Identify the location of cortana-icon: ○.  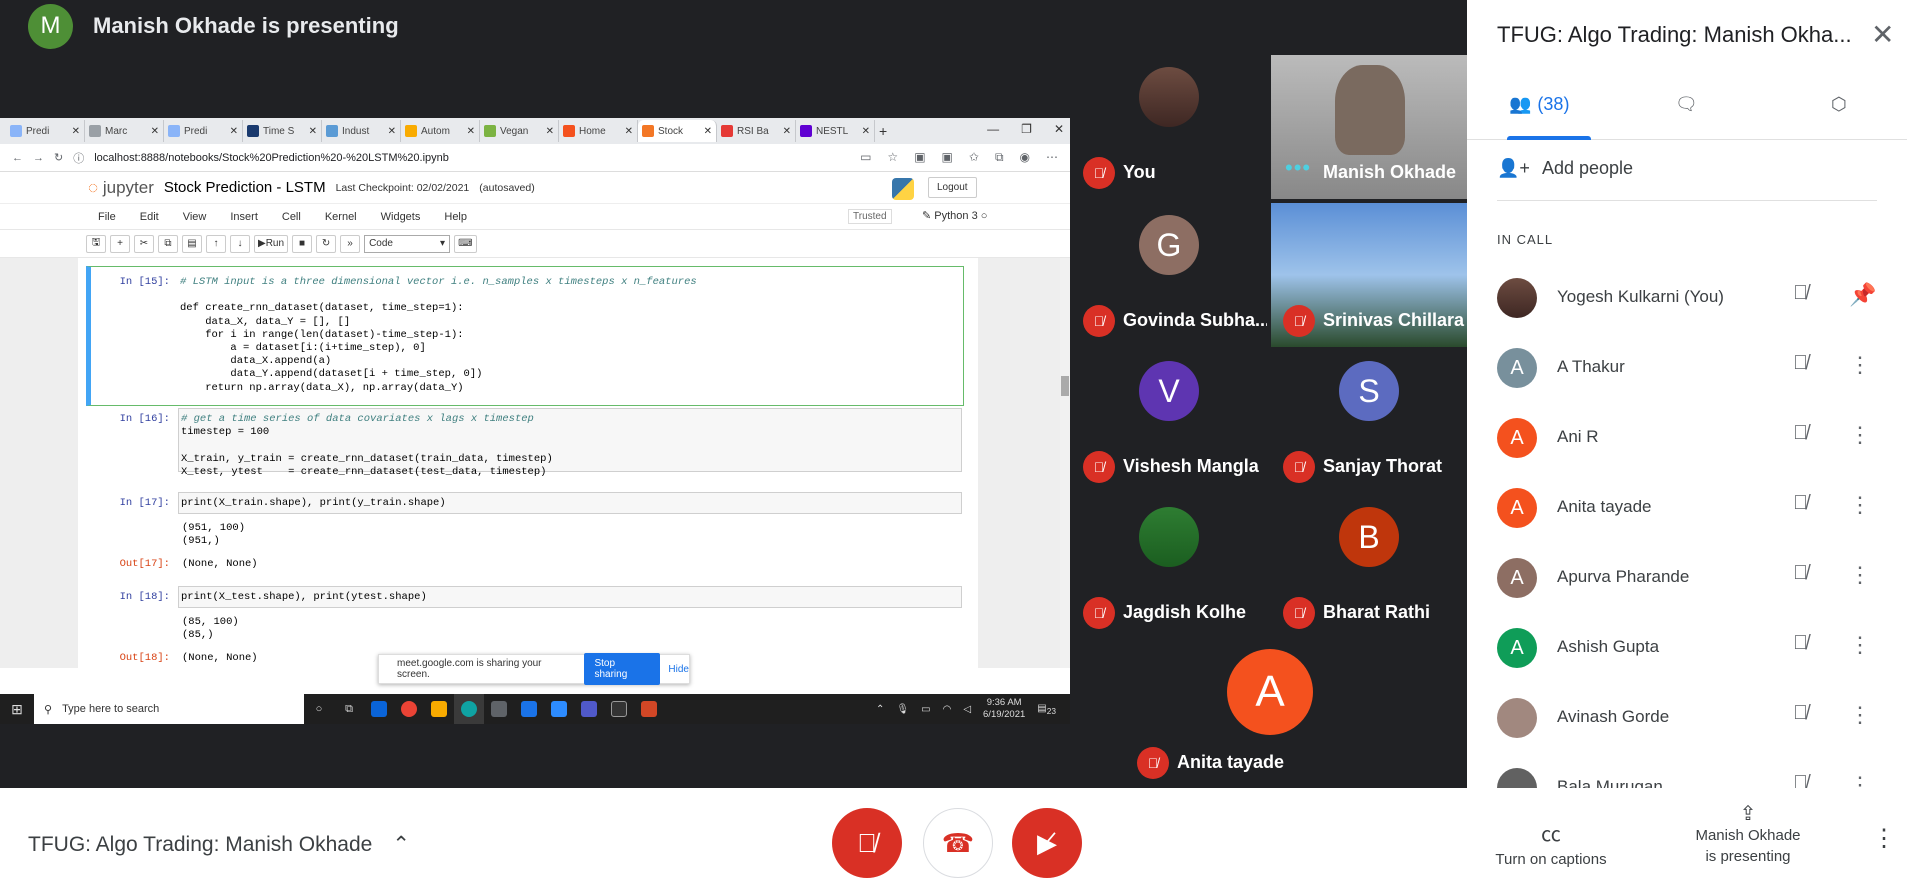
(319, 709).